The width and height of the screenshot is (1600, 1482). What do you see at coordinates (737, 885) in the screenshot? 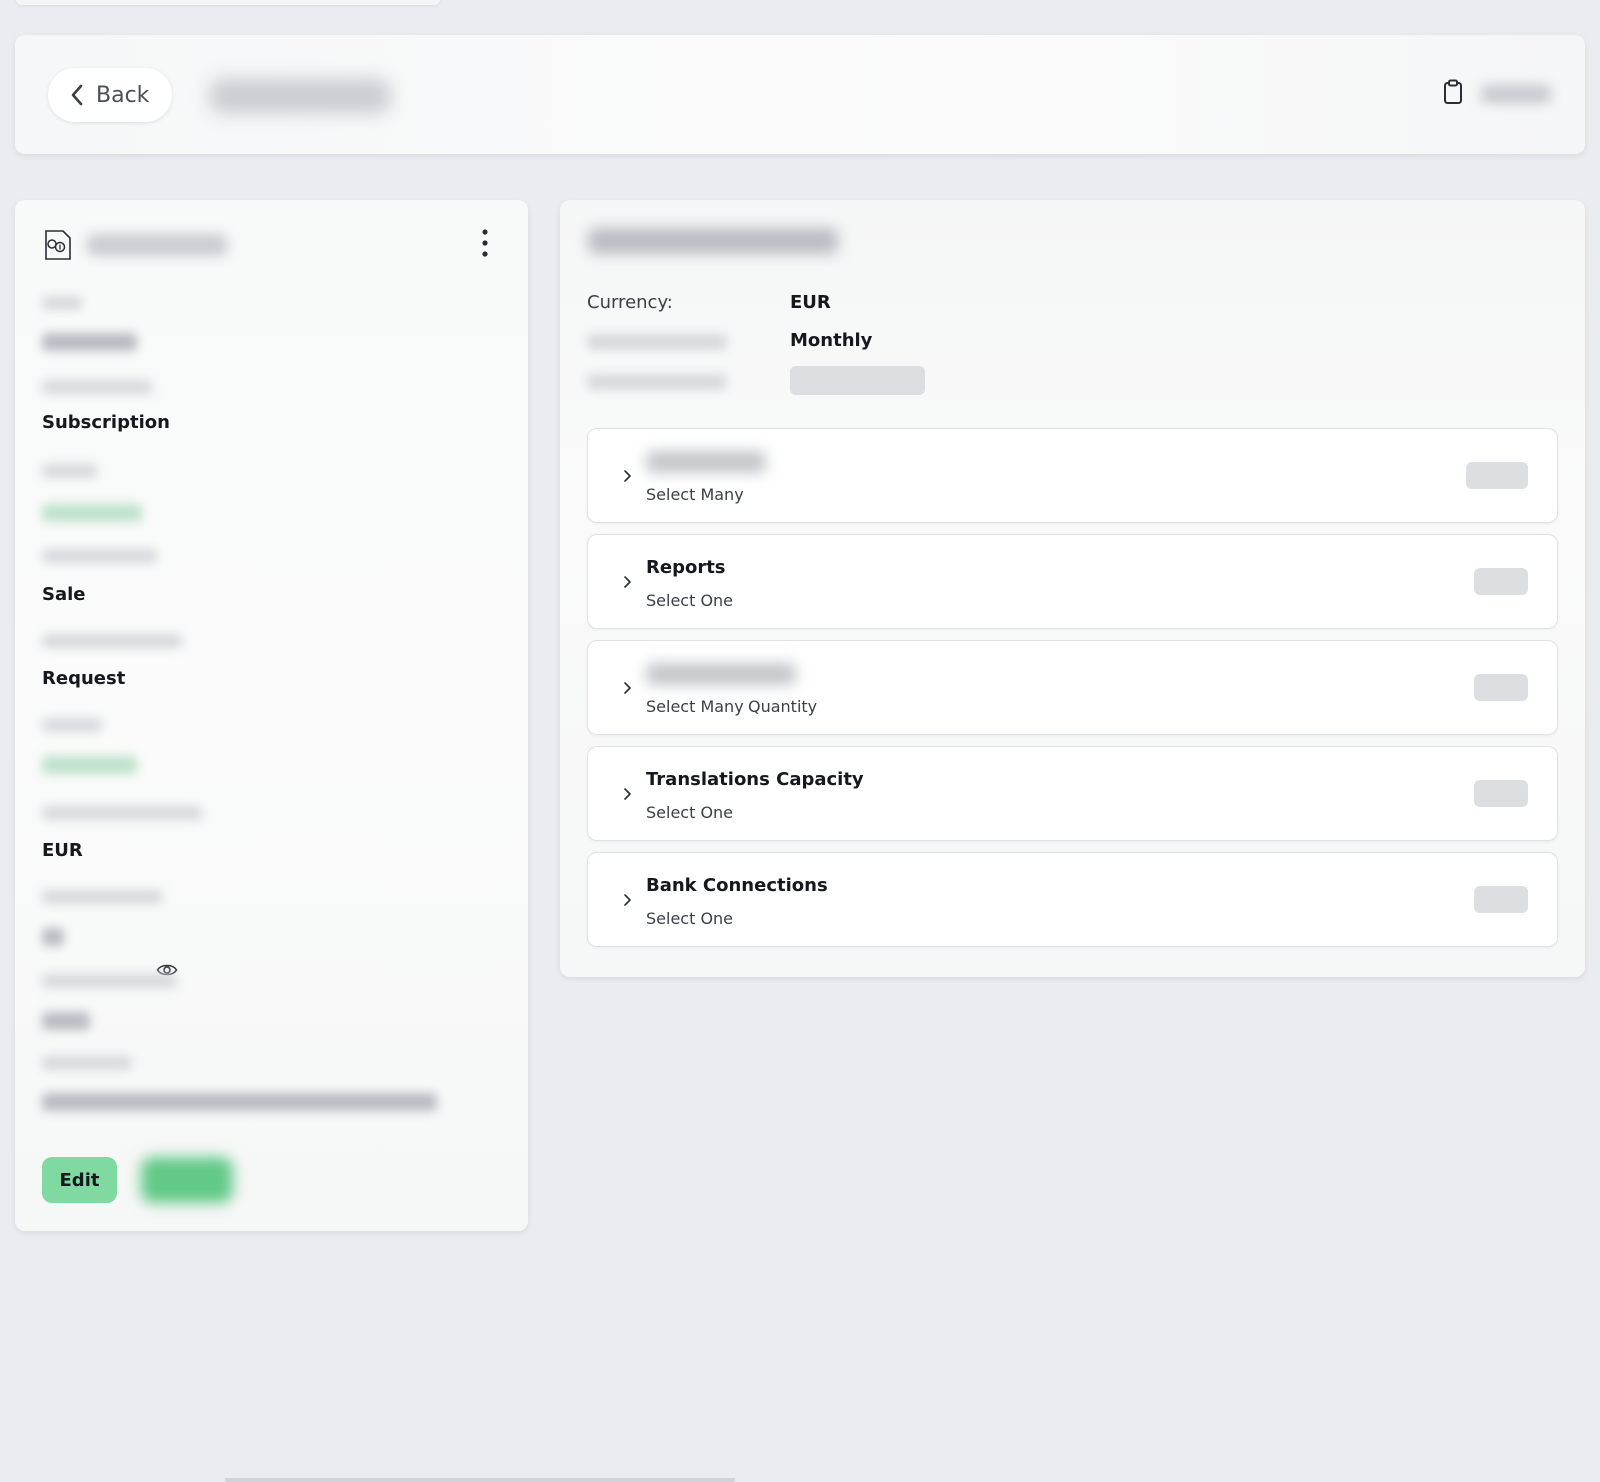
I see `option-title: Bank Connections` at bounding box center [737, 885].